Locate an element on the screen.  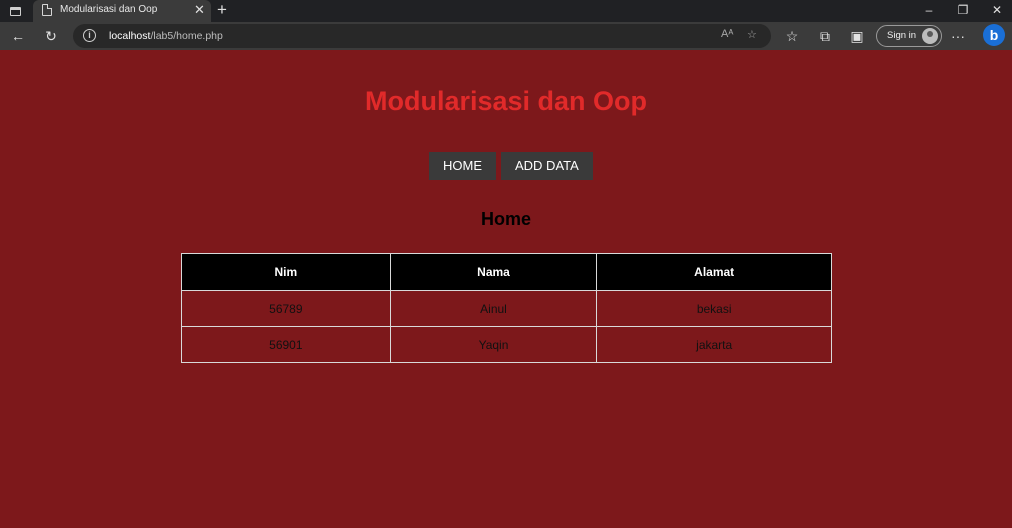
tab-actions-icon is located at coordinates (15, 11).